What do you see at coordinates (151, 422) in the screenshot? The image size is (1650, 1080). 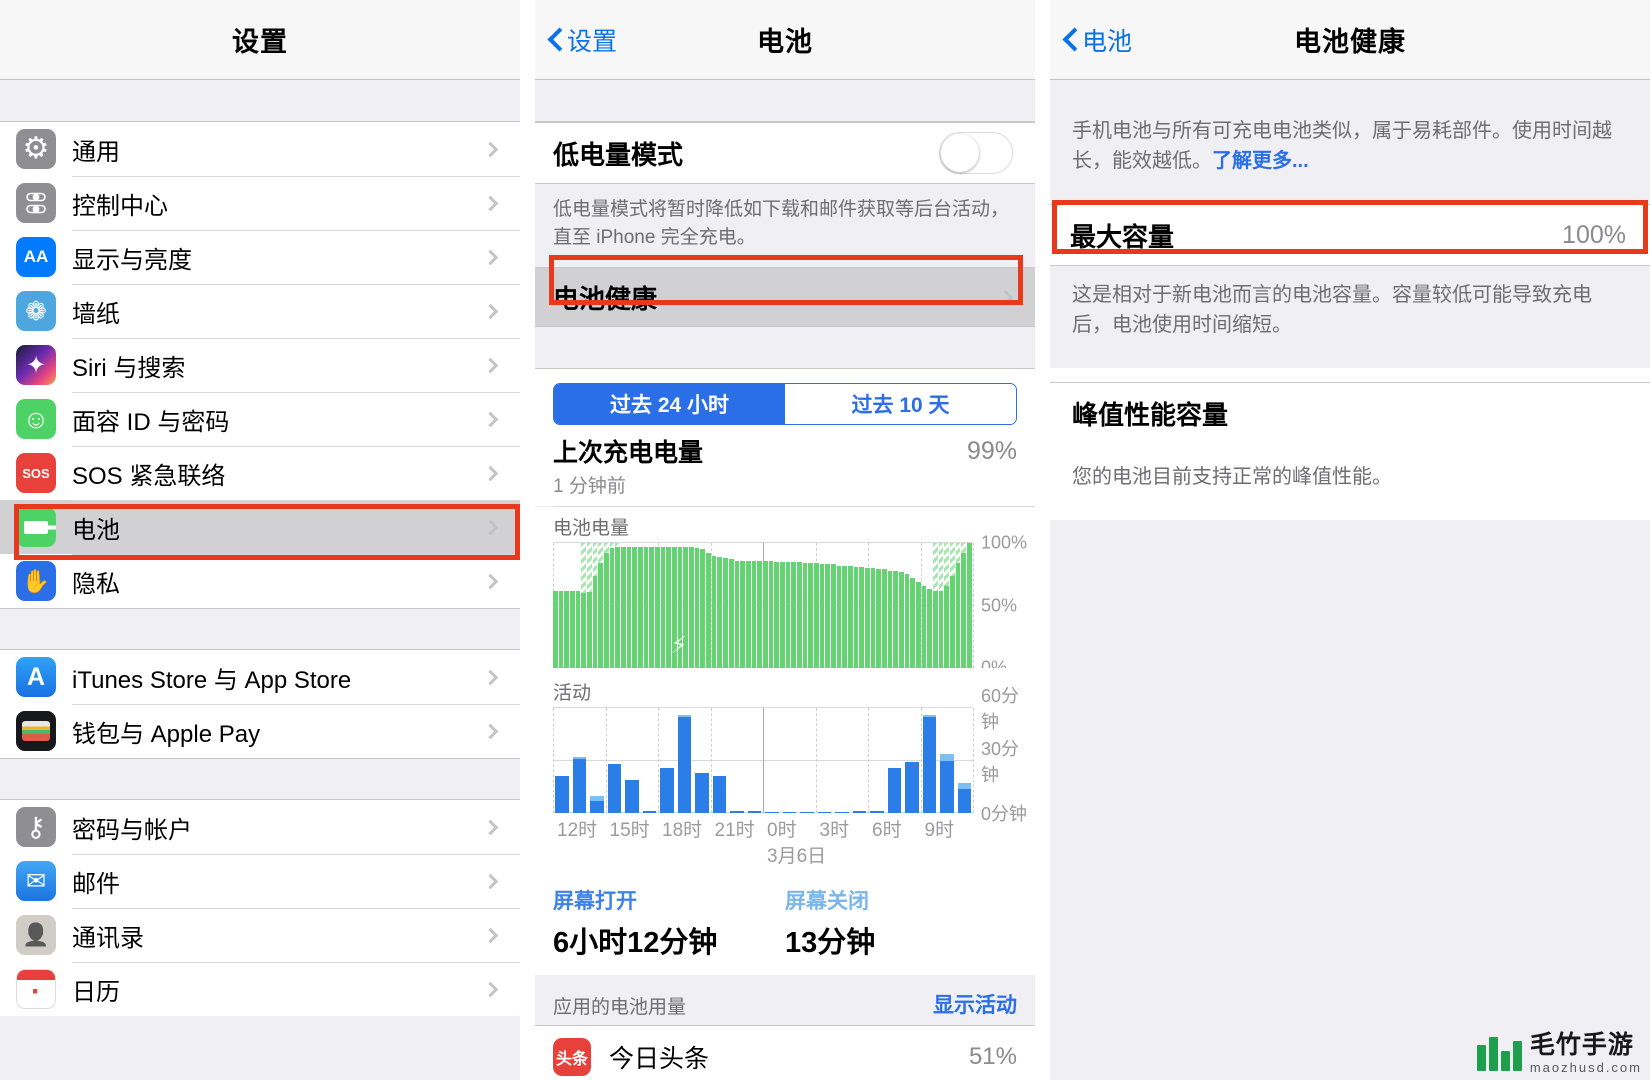 I see `sidebar-item-label: 面容 ID 与密码` at bounding box center [151, 422].